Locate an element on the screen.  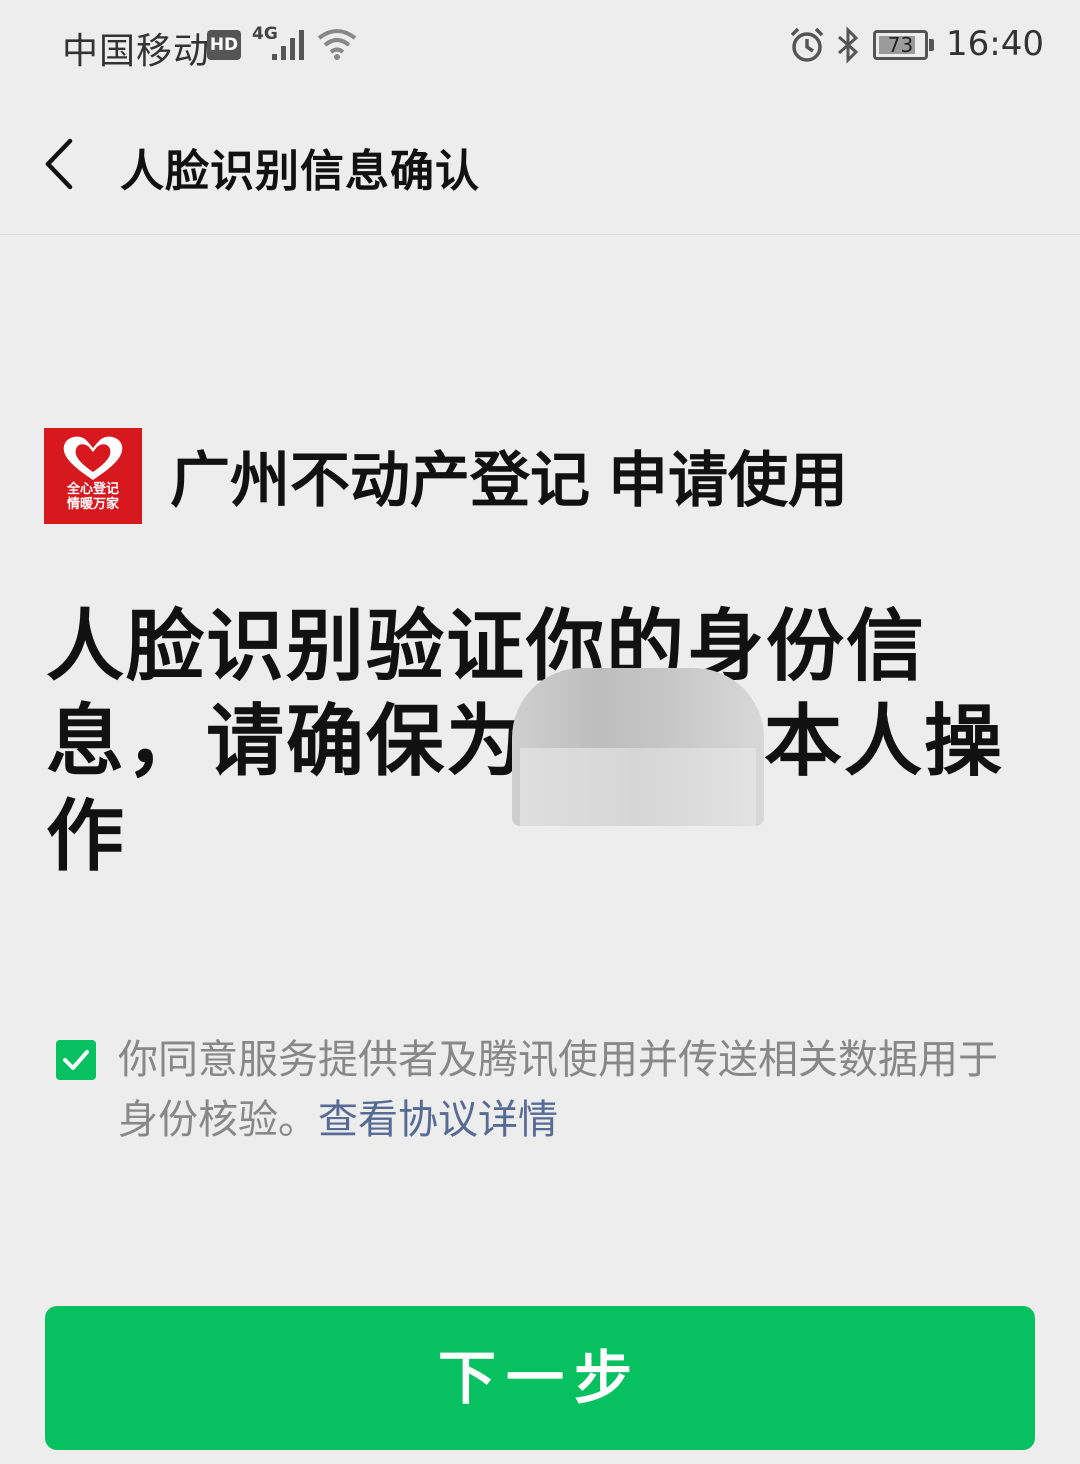
carrier-name: 中国移动 is located at coordinates (136, 51).